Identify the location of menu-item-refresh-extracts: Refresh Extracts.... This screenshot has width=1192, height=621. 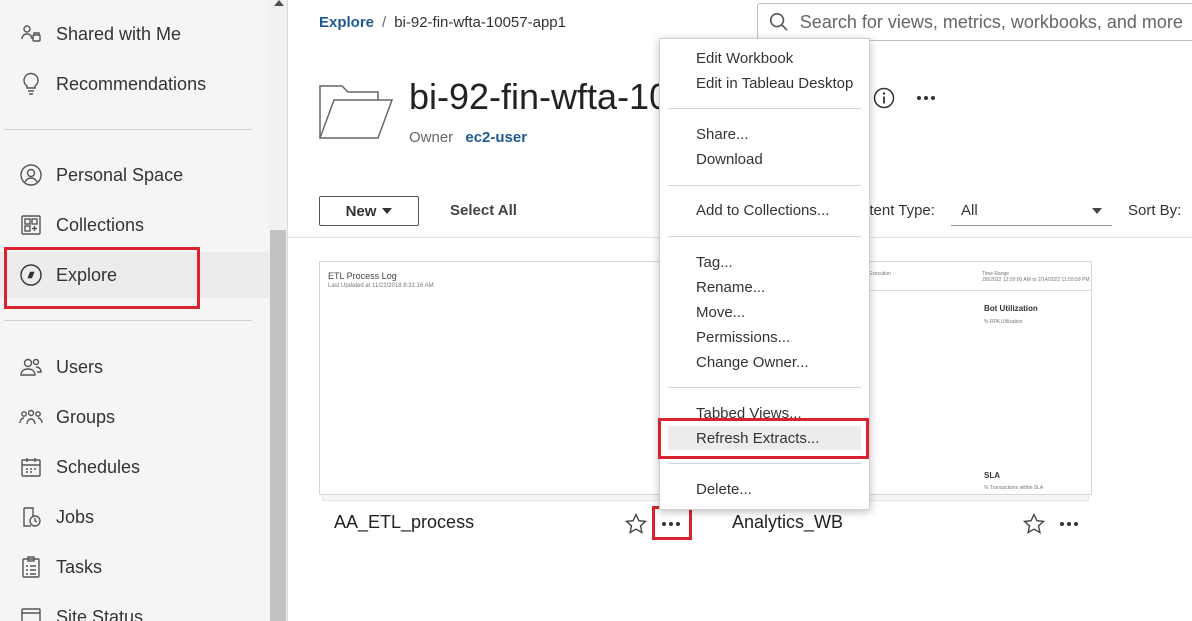
(764, 438).